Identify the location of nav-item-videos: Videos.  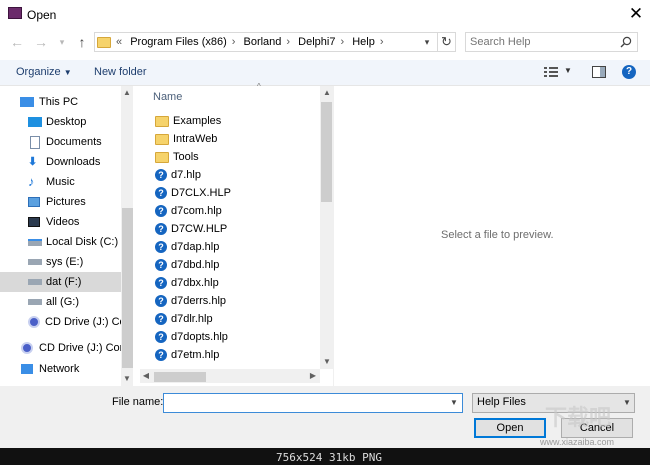
(60, 222).